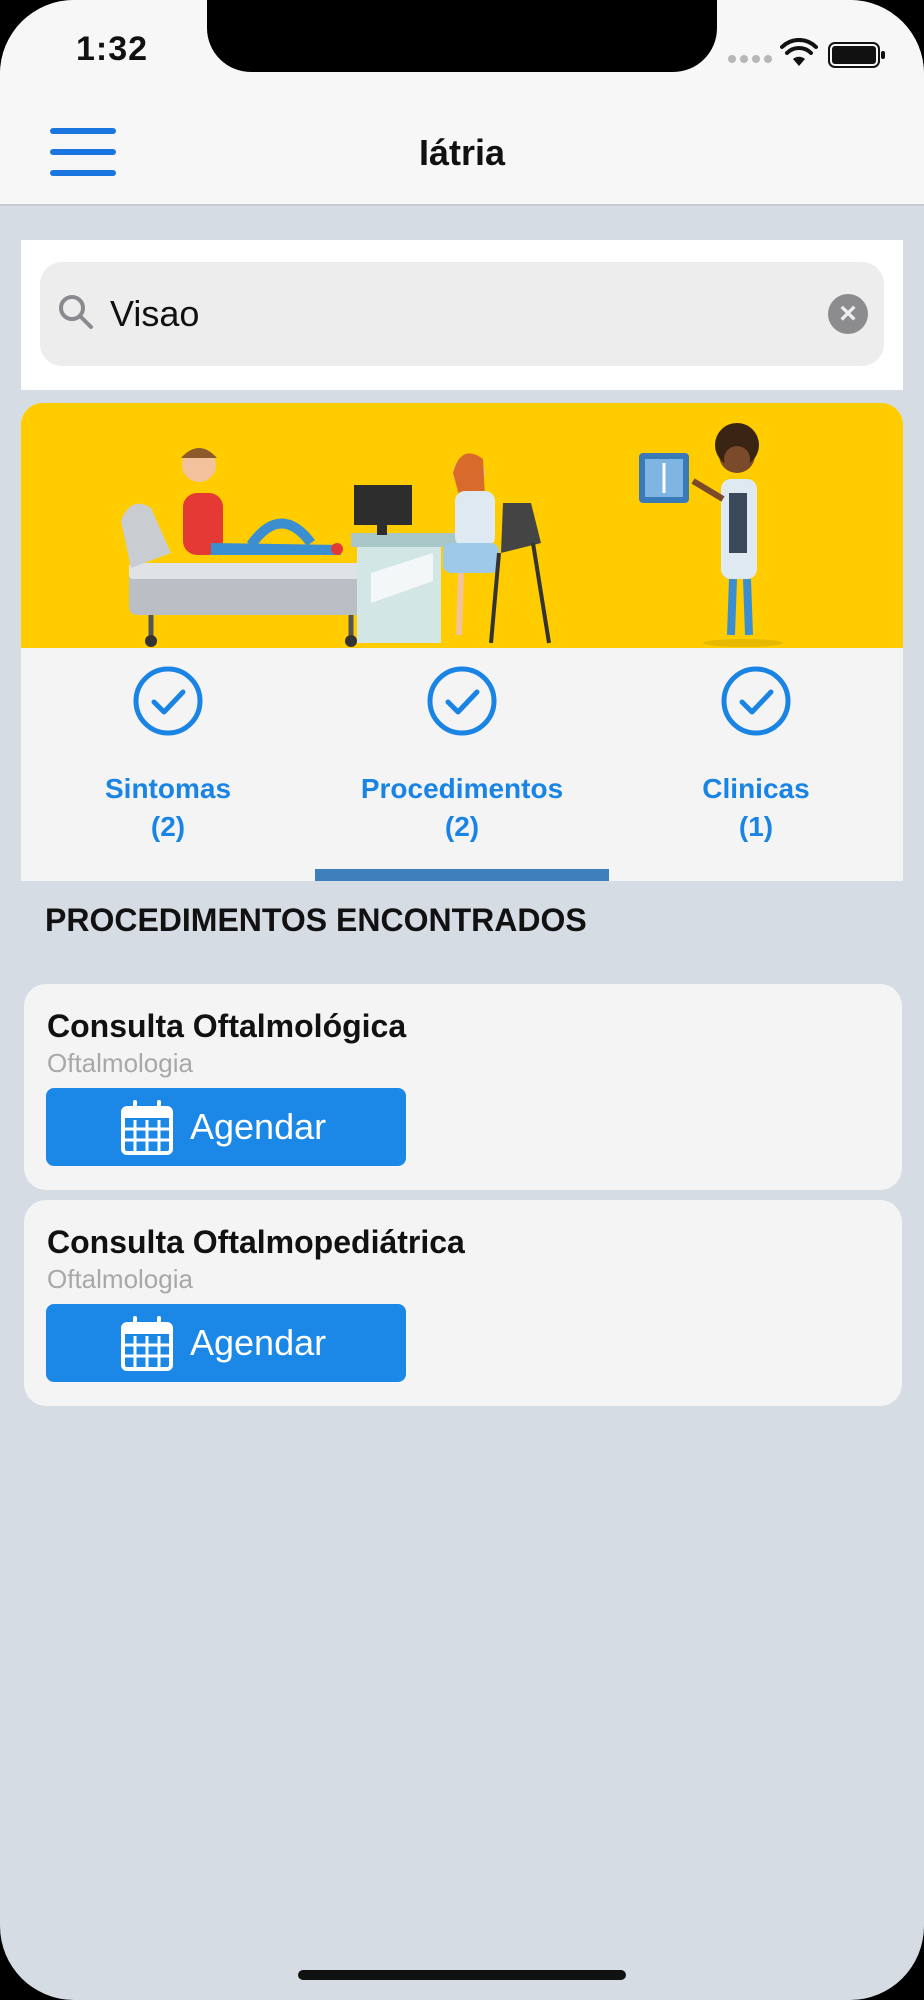 This screenshot has height=2000, width=924. Describe the element at coordinates (448, 314) in the screenshot. I see `search-input` at that location.